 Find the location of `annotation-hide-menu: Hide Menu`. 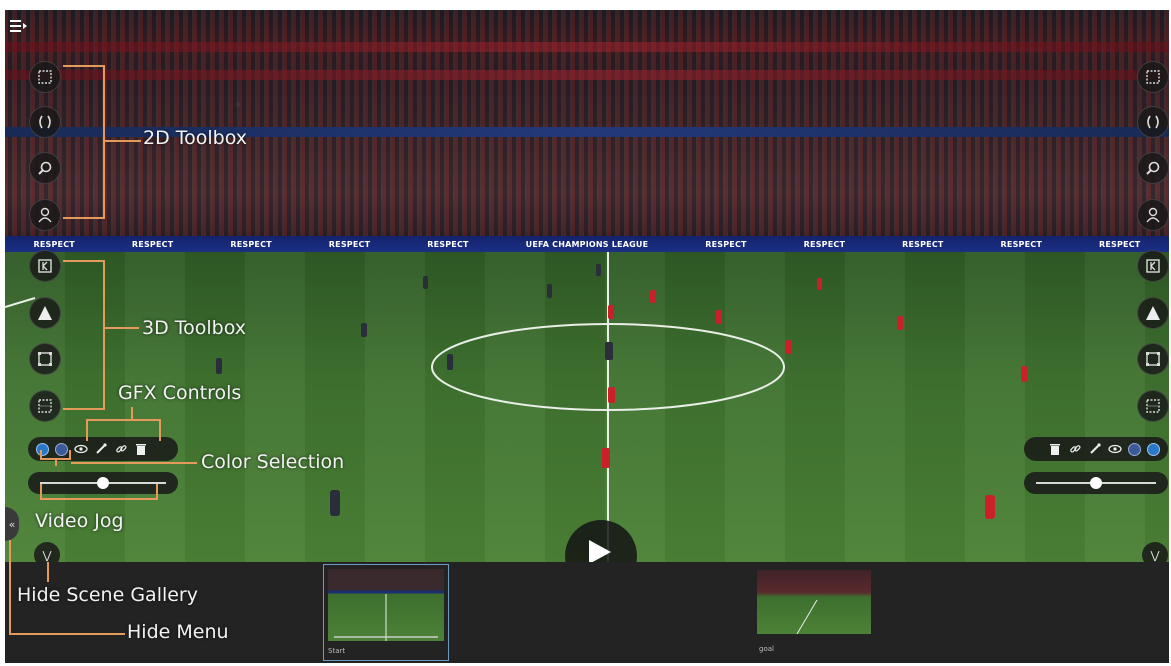

annotation-hide-menu: Hide Menu is located at coordinates (178, 632).